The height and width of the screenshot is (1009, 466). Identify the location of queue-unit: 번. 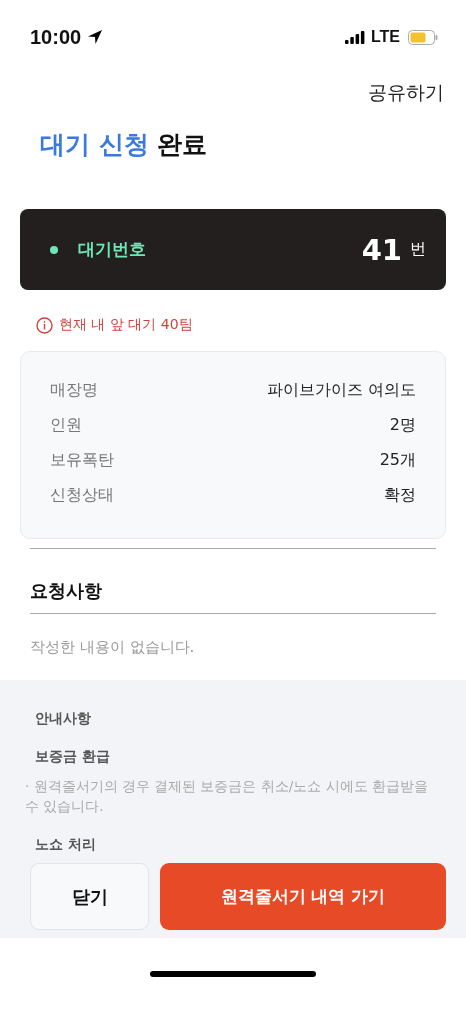
(418, 249).